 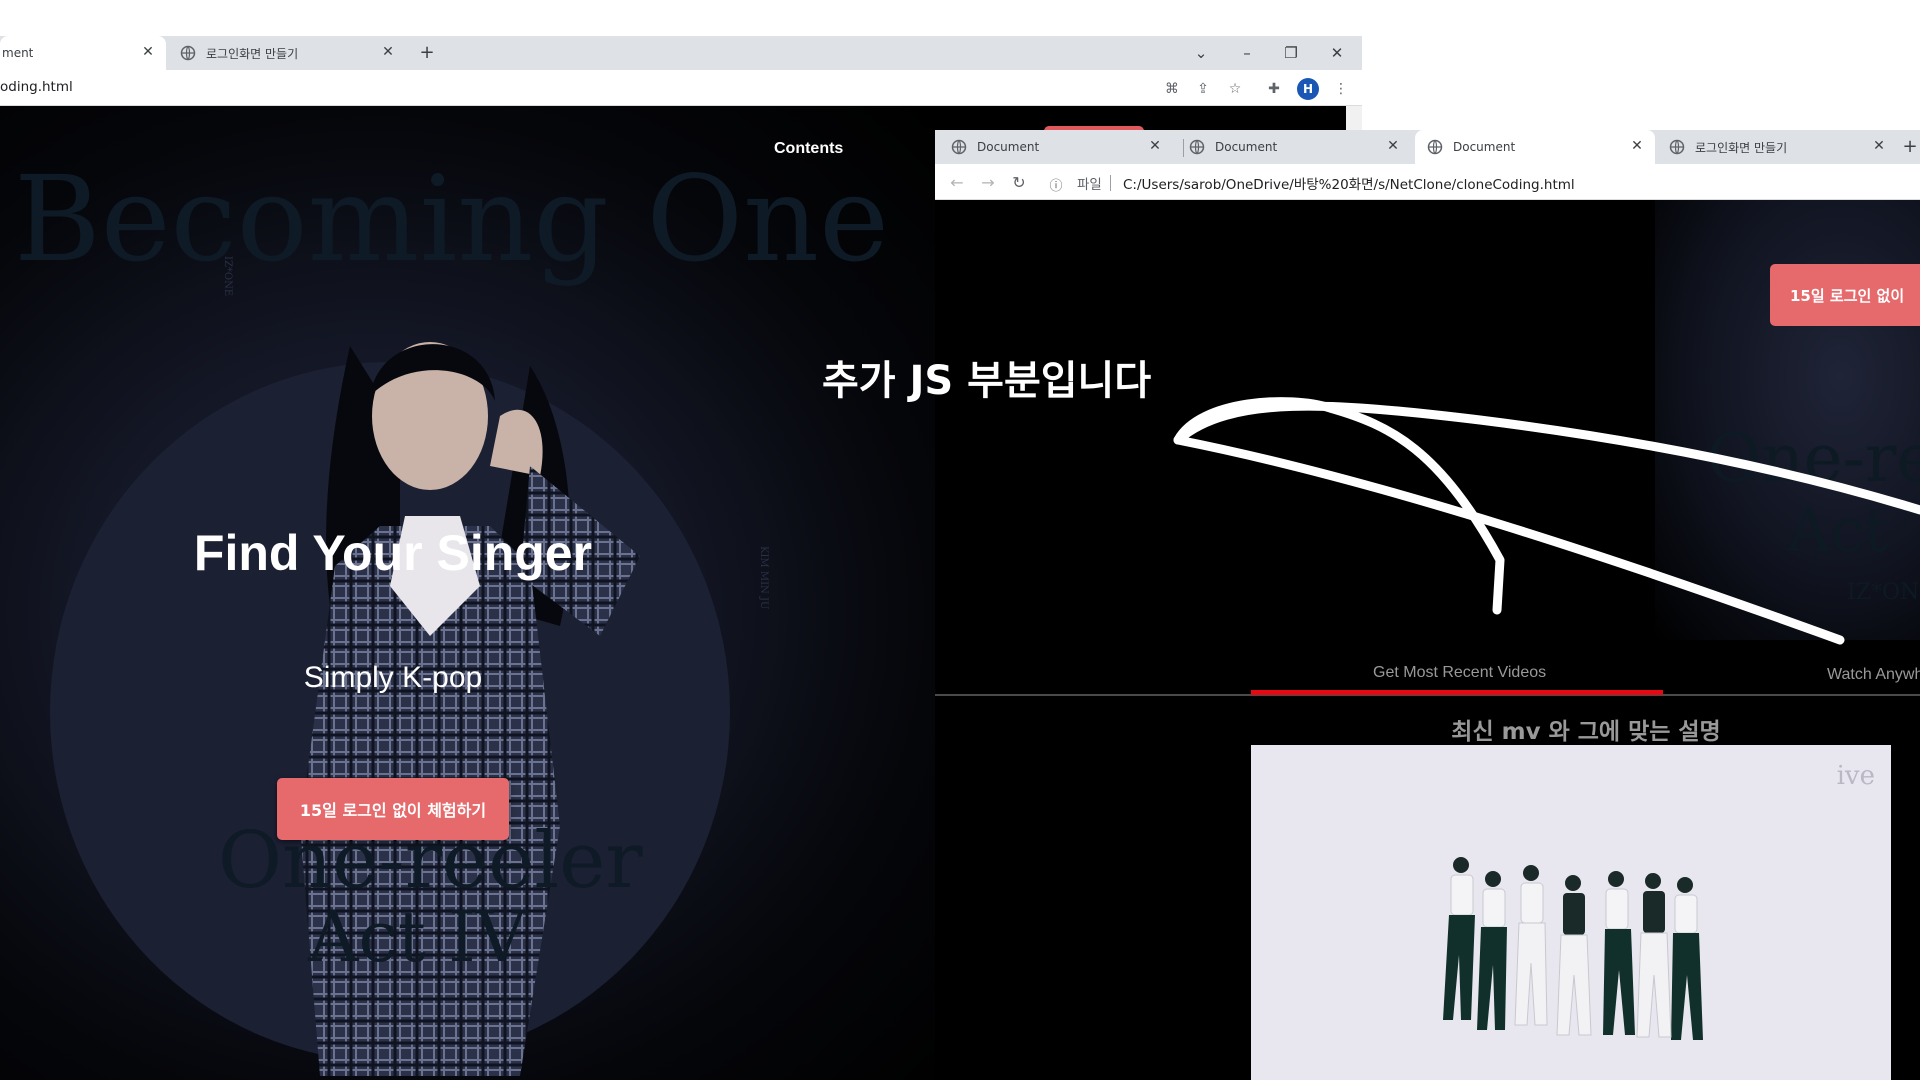 What do you see at coordinates (36, 87) in the screenshot?
I see `address-bar: oding.html` at bounding box center [36, 87].